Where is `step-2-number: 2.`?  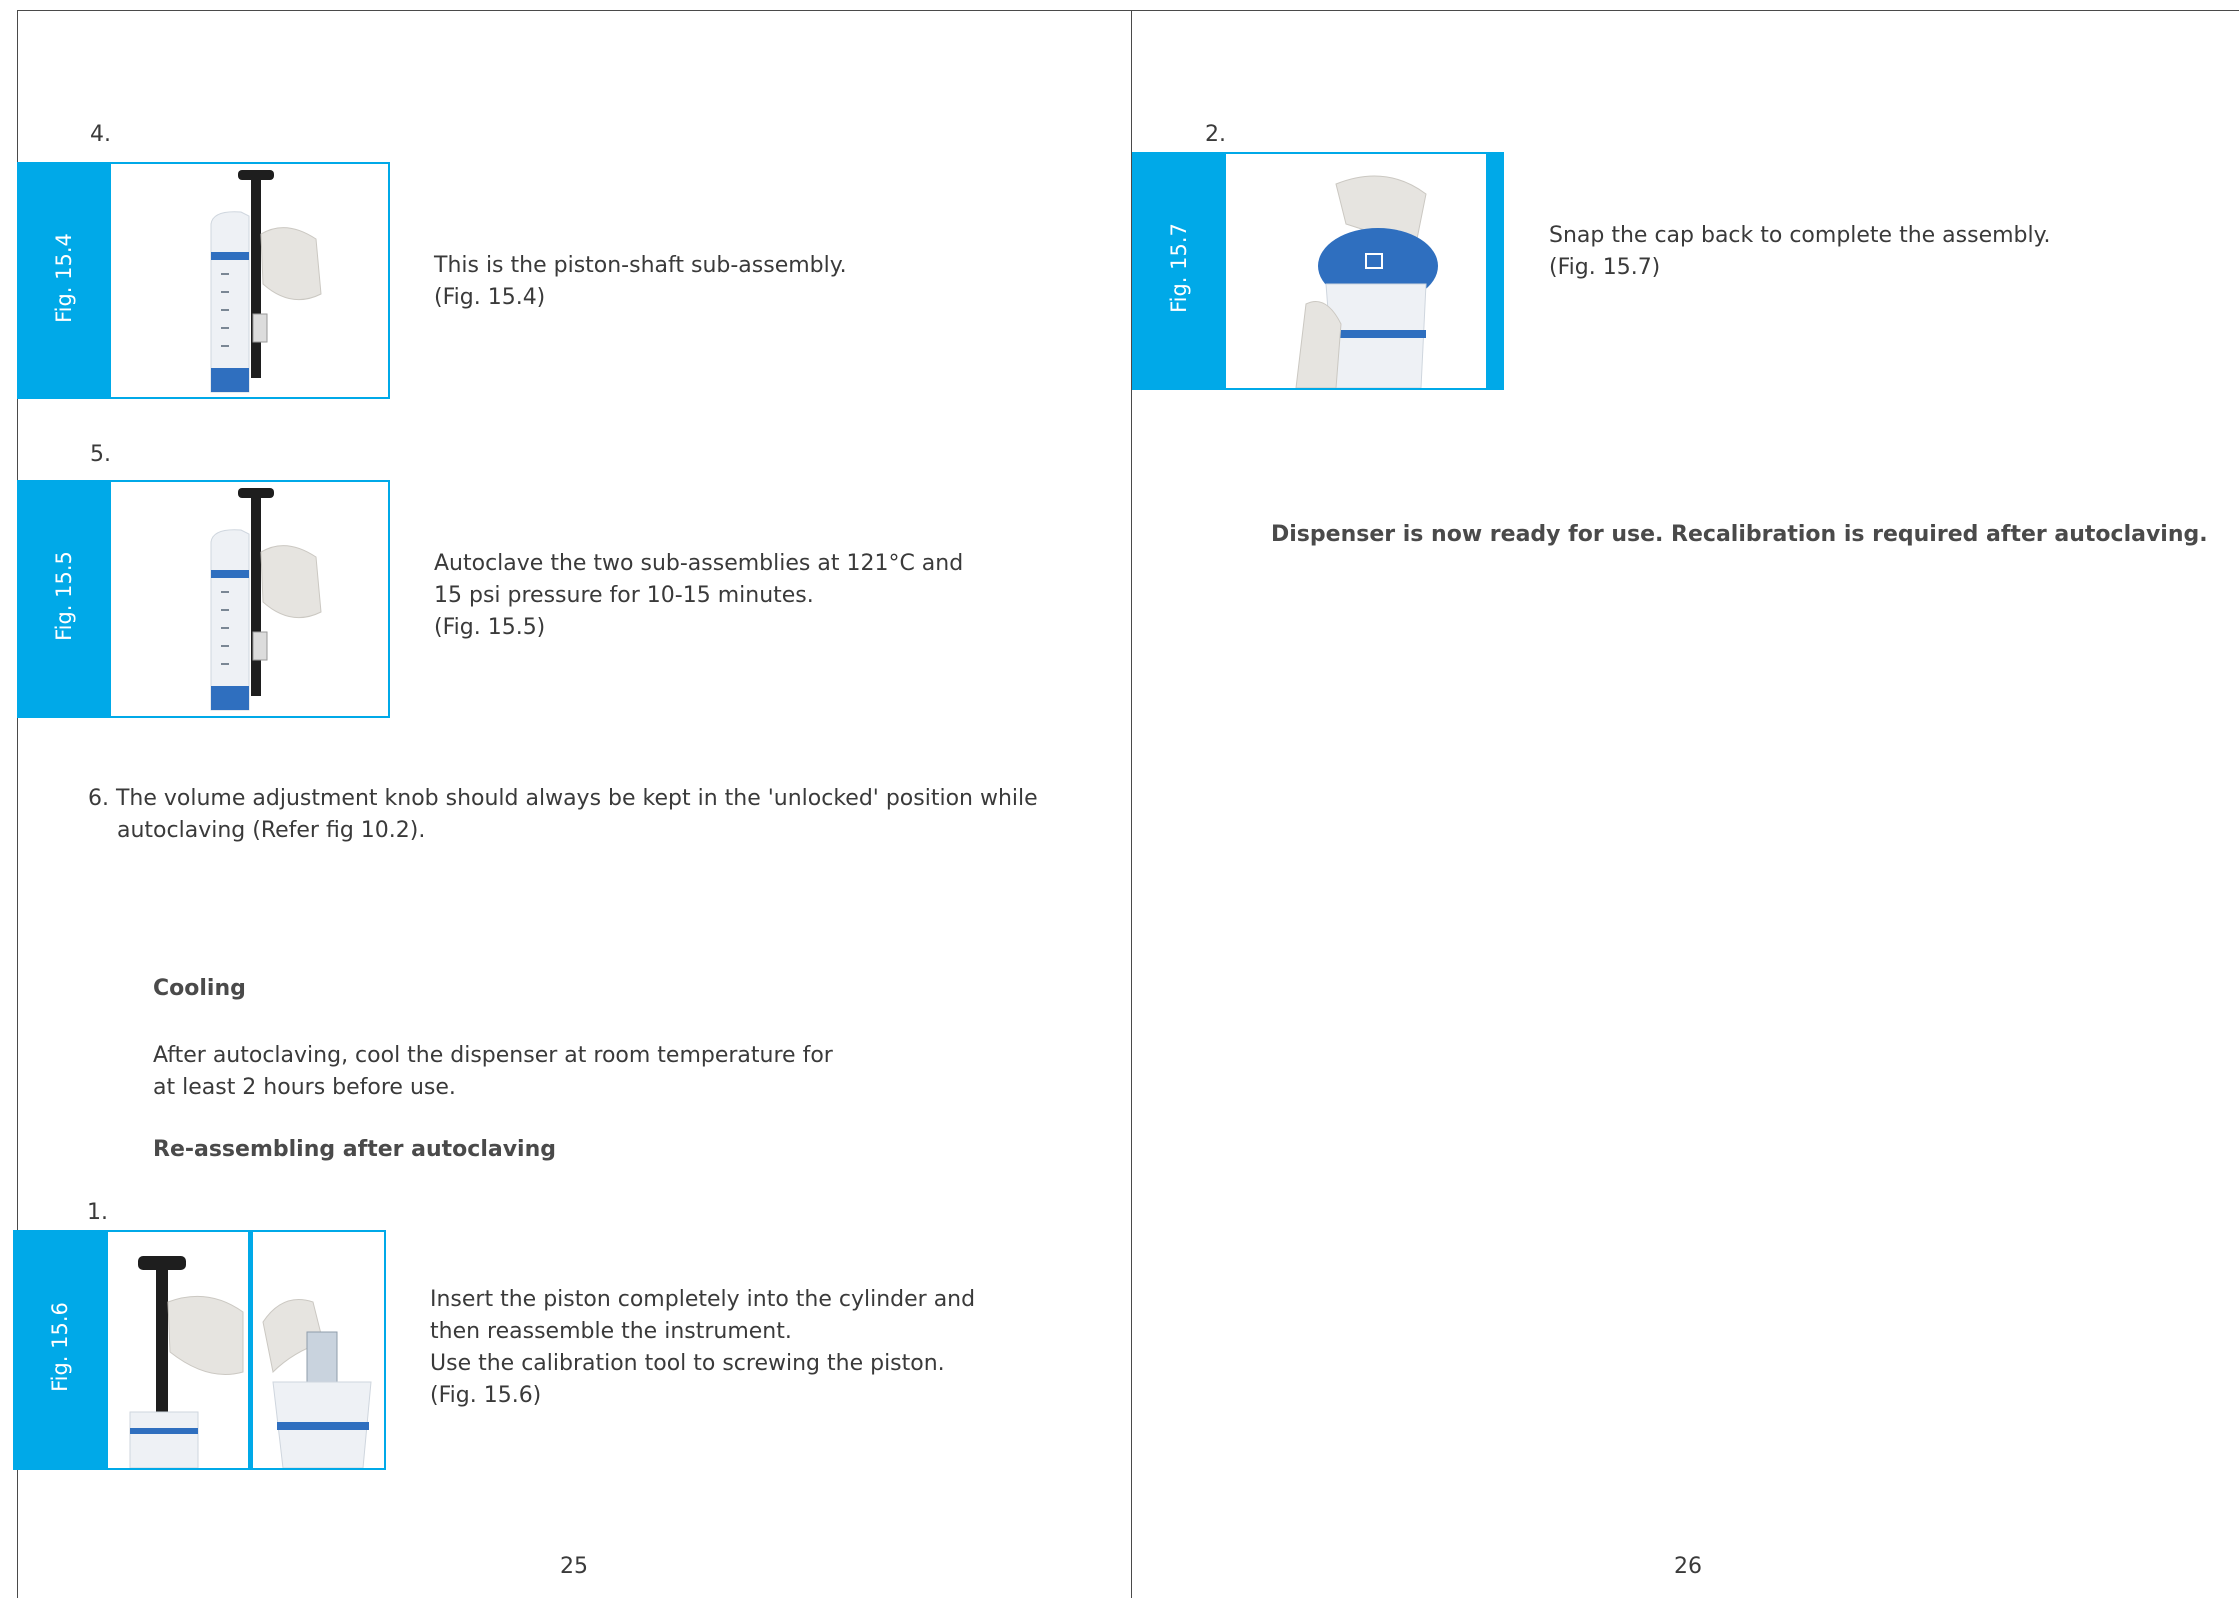 step-2-number: 2. is located at coordinates (1215, 134).